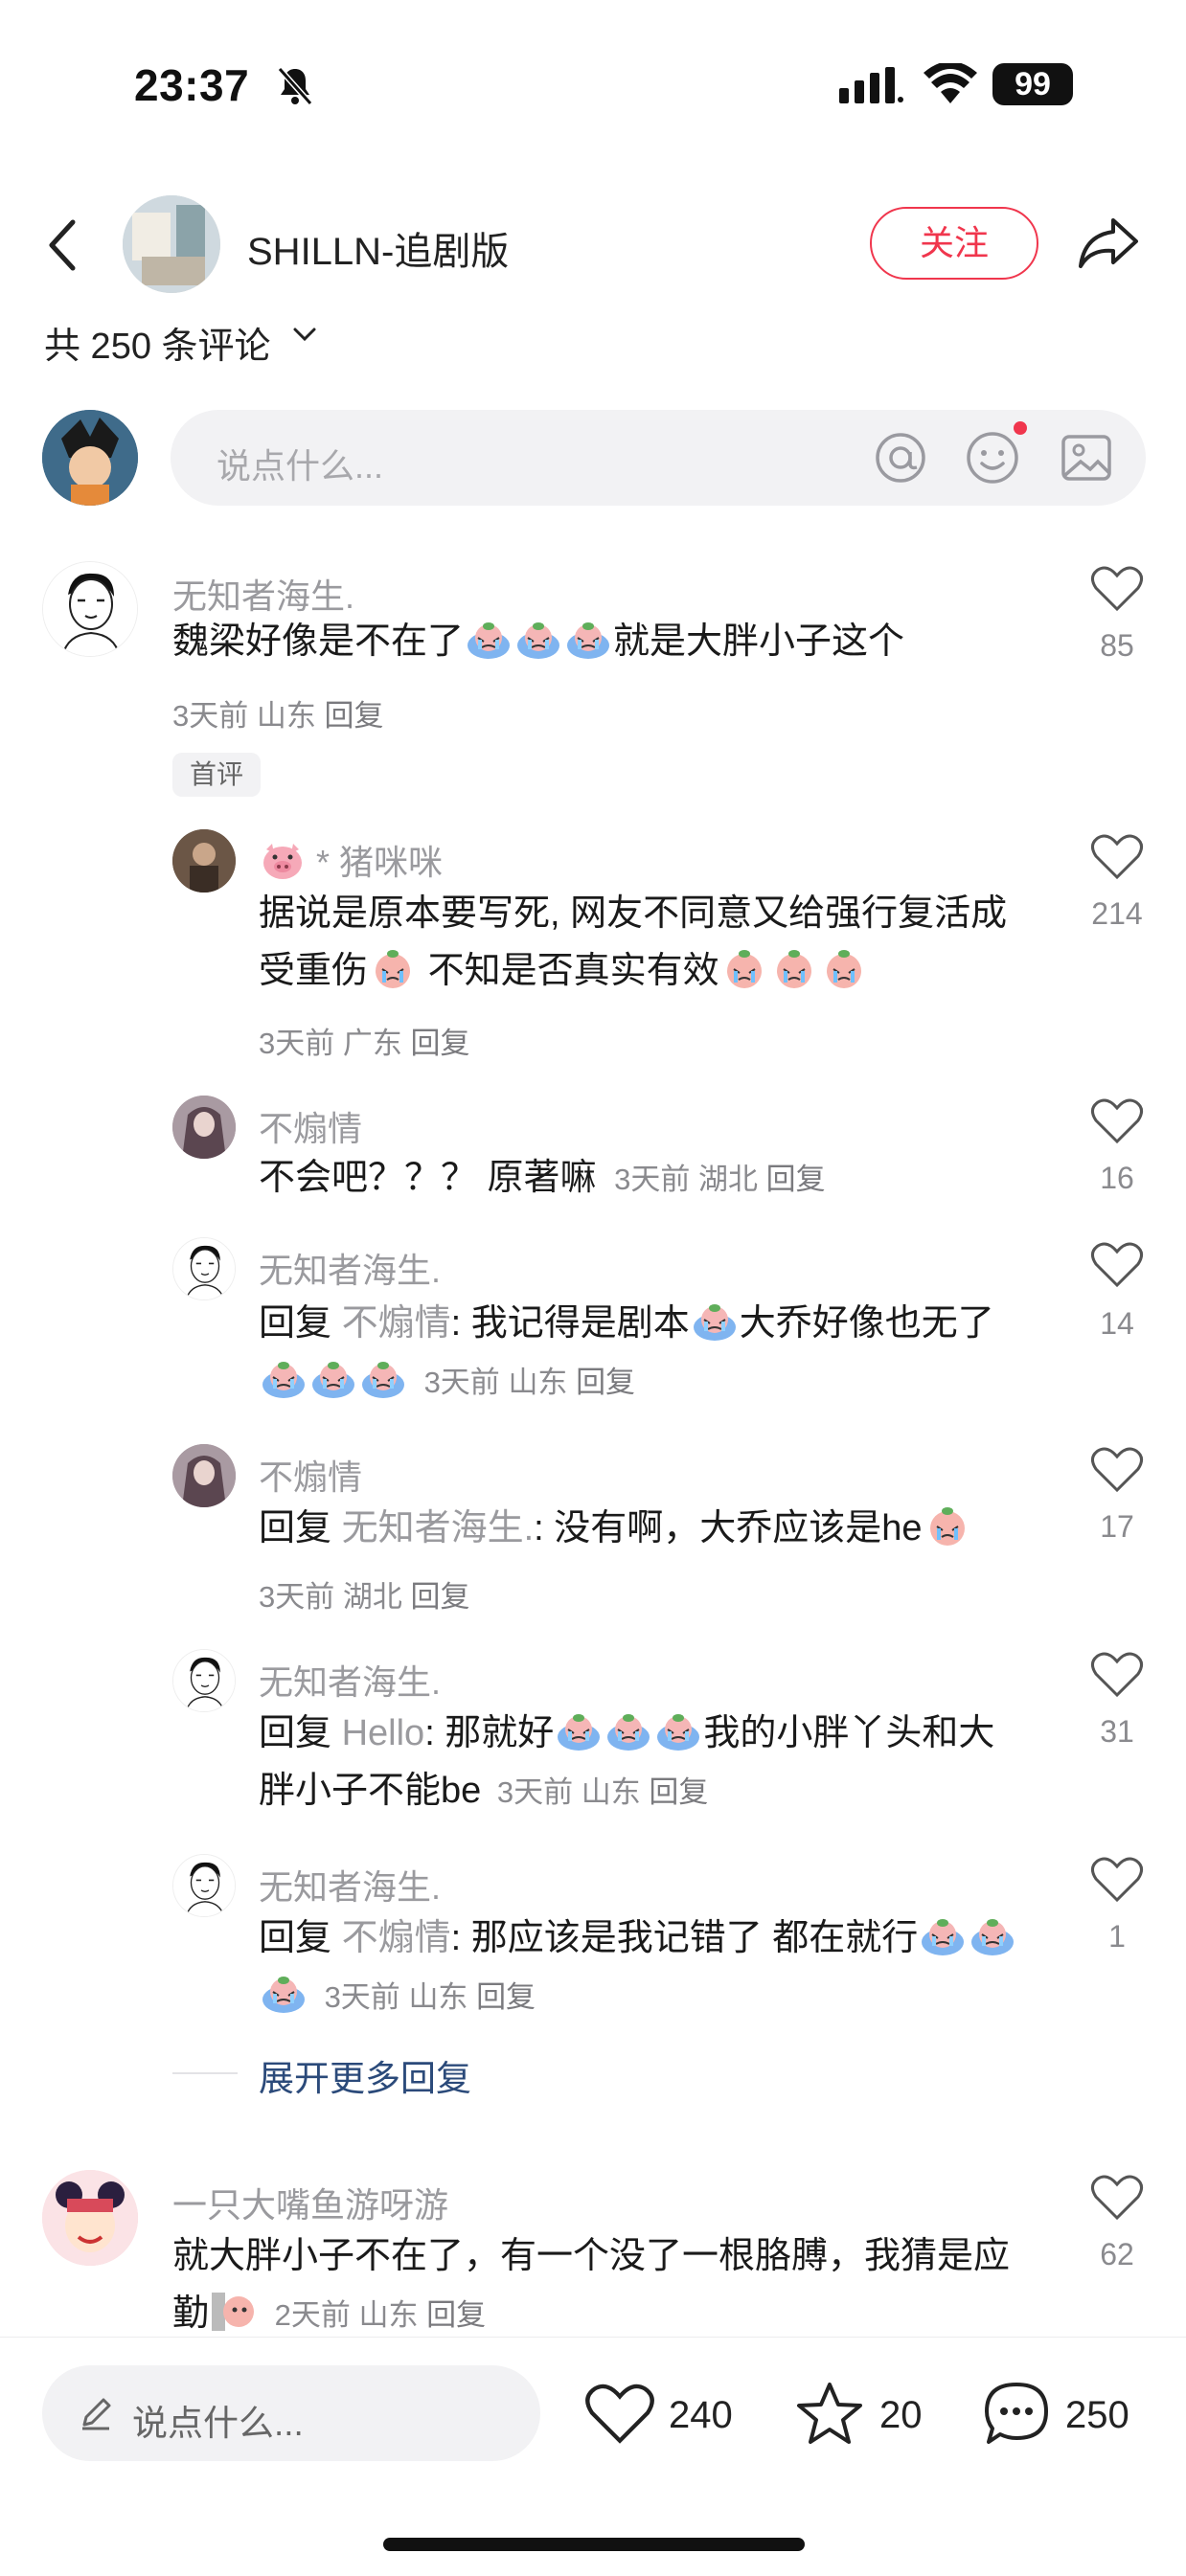 The width and height of the screenshot is (1186, 2576). Describe the element at coordinates (90, 458) in the screenshot. I see `my-avatar` at that location.